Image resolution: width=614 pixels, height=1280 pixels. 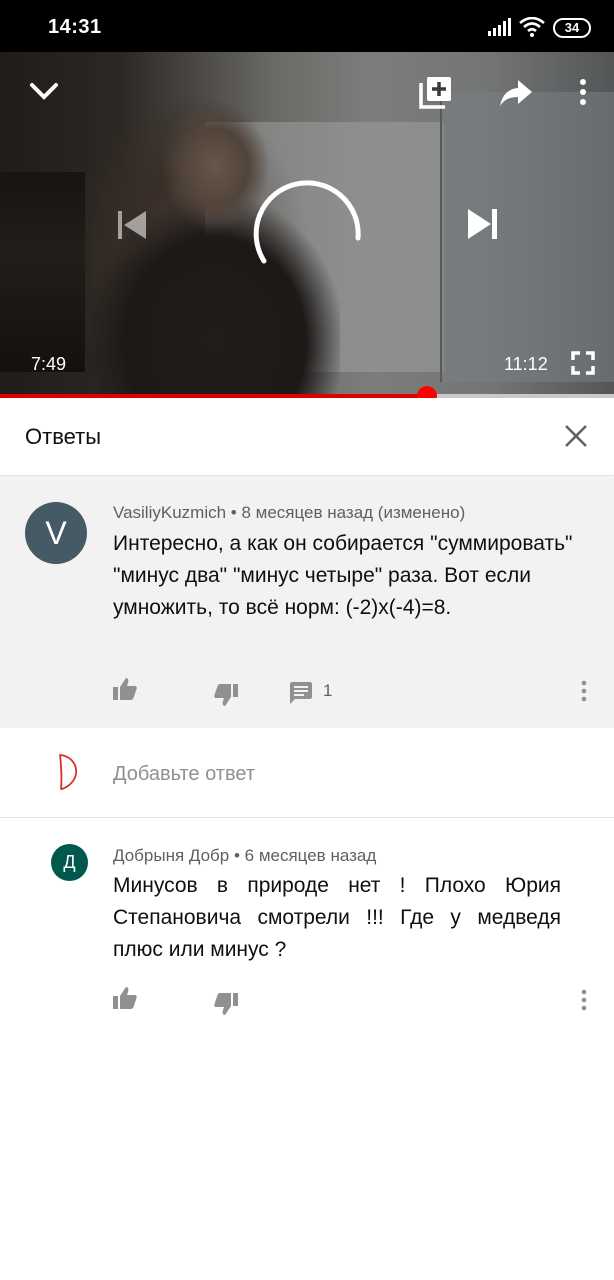 What do you see at coordinates (500, 29) in the screenshot?
I see `signal-icon` at bounding box center [500, 29].